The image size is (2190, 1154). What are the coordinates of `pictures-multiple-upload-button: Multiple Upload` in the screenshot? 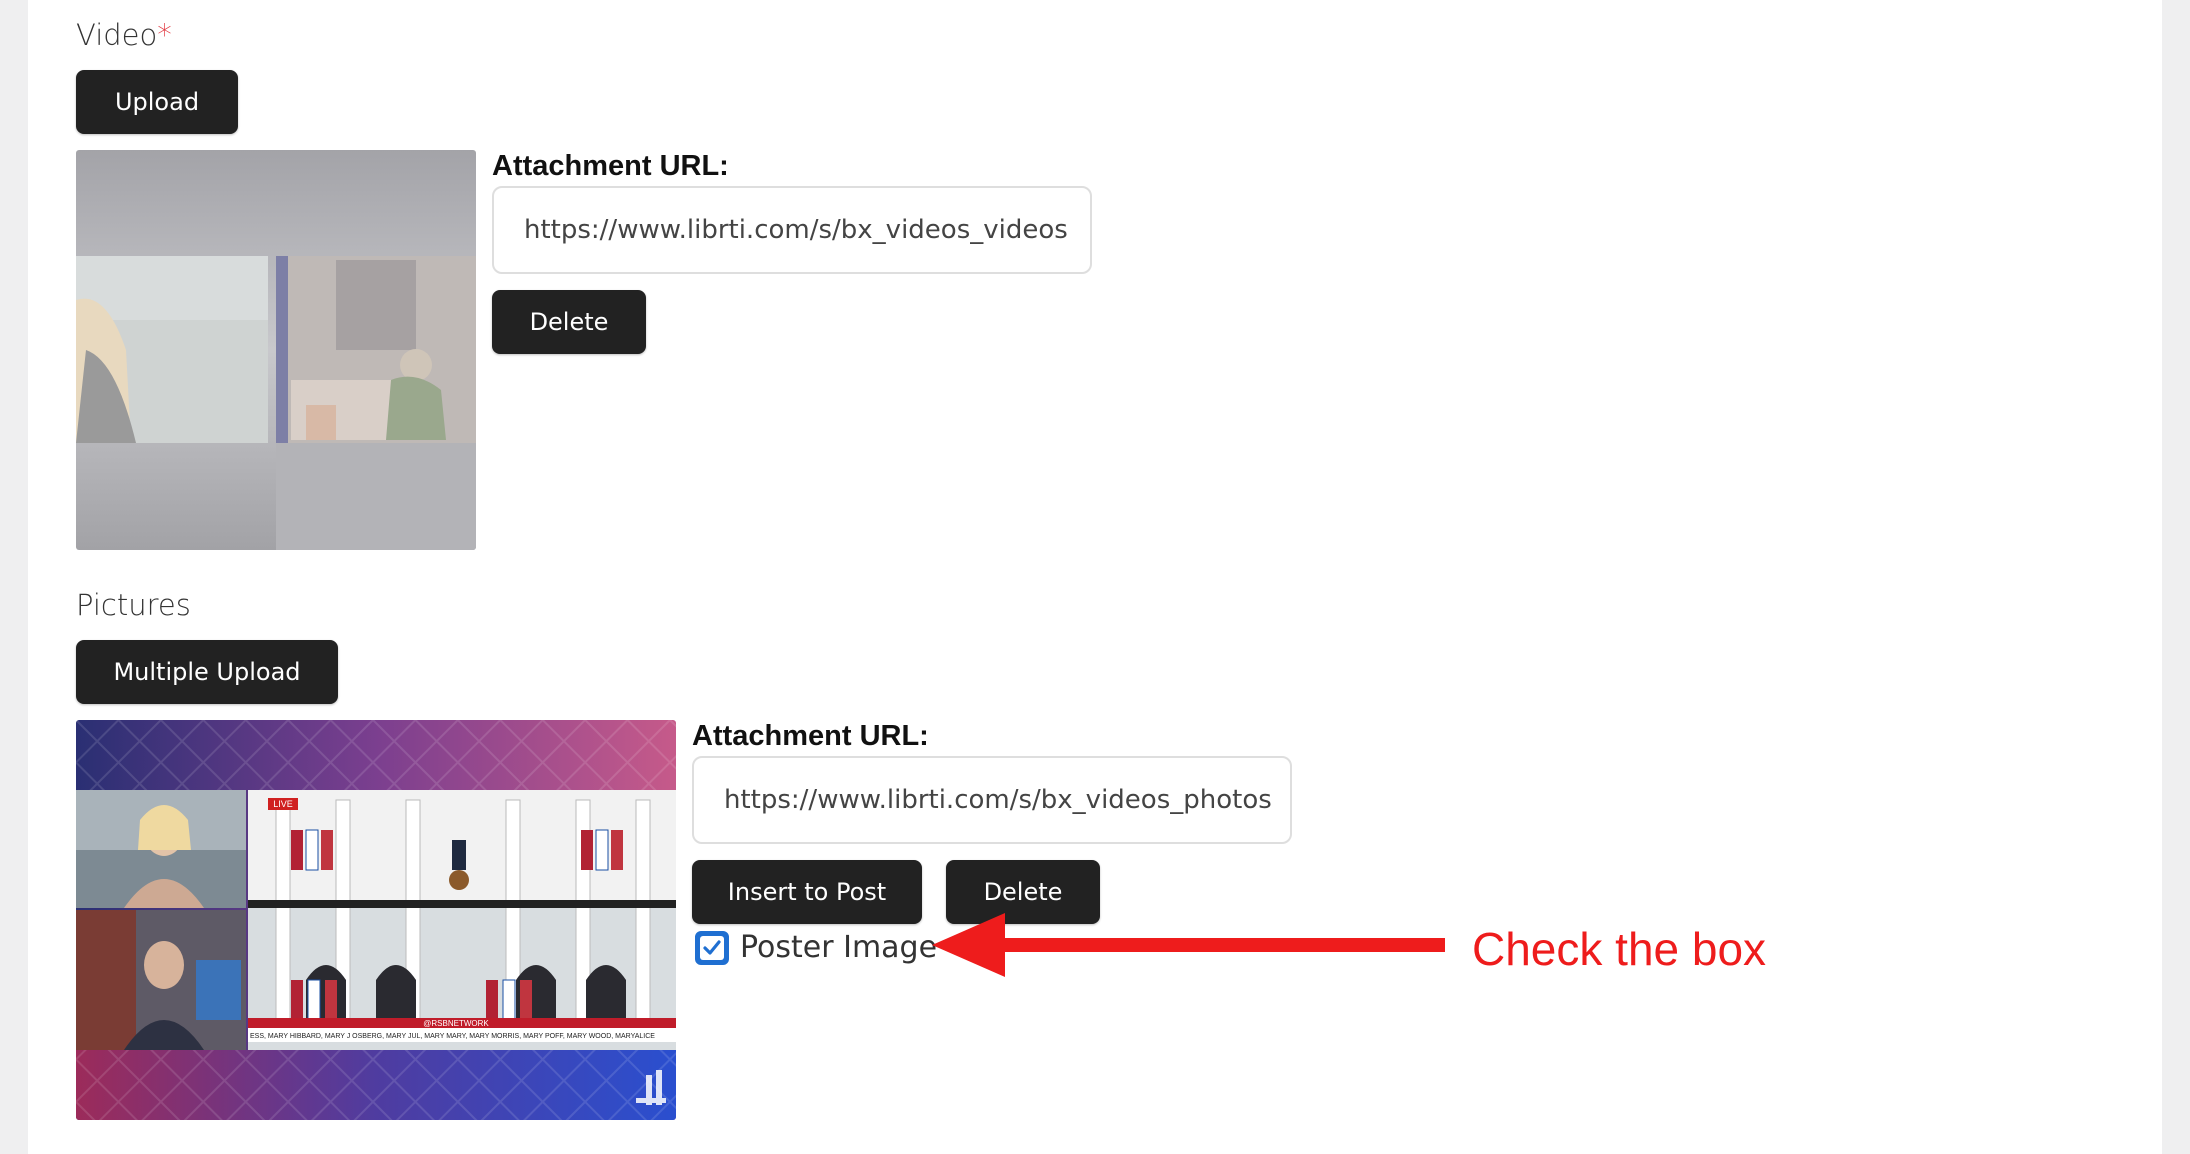 It's located at (207, 672).